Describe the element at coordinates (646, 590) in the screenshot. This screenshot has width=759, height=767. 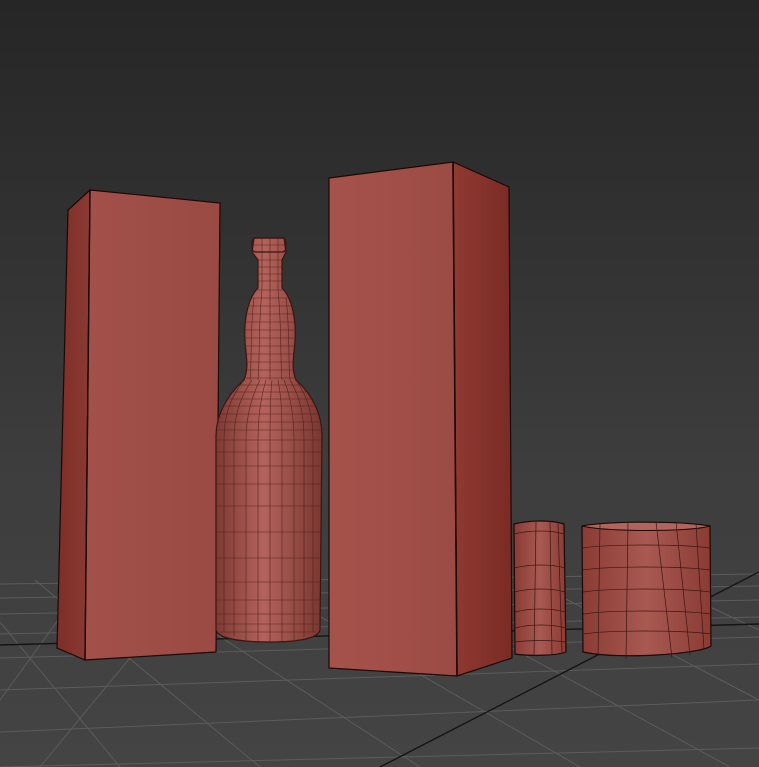
I see `glass-large` at that location.